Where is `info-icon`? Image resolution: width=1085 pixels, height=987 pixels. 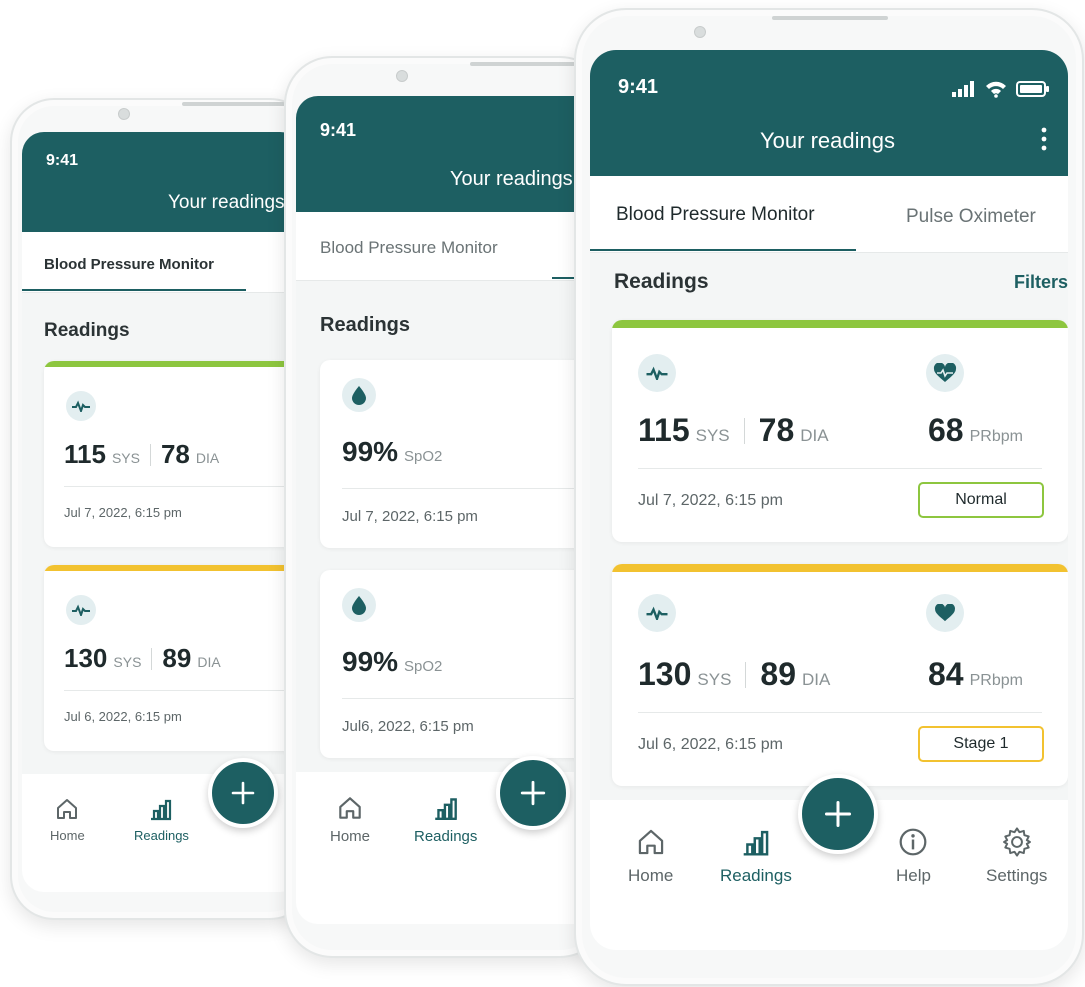 info-icon is located at coordinates (913, 842).